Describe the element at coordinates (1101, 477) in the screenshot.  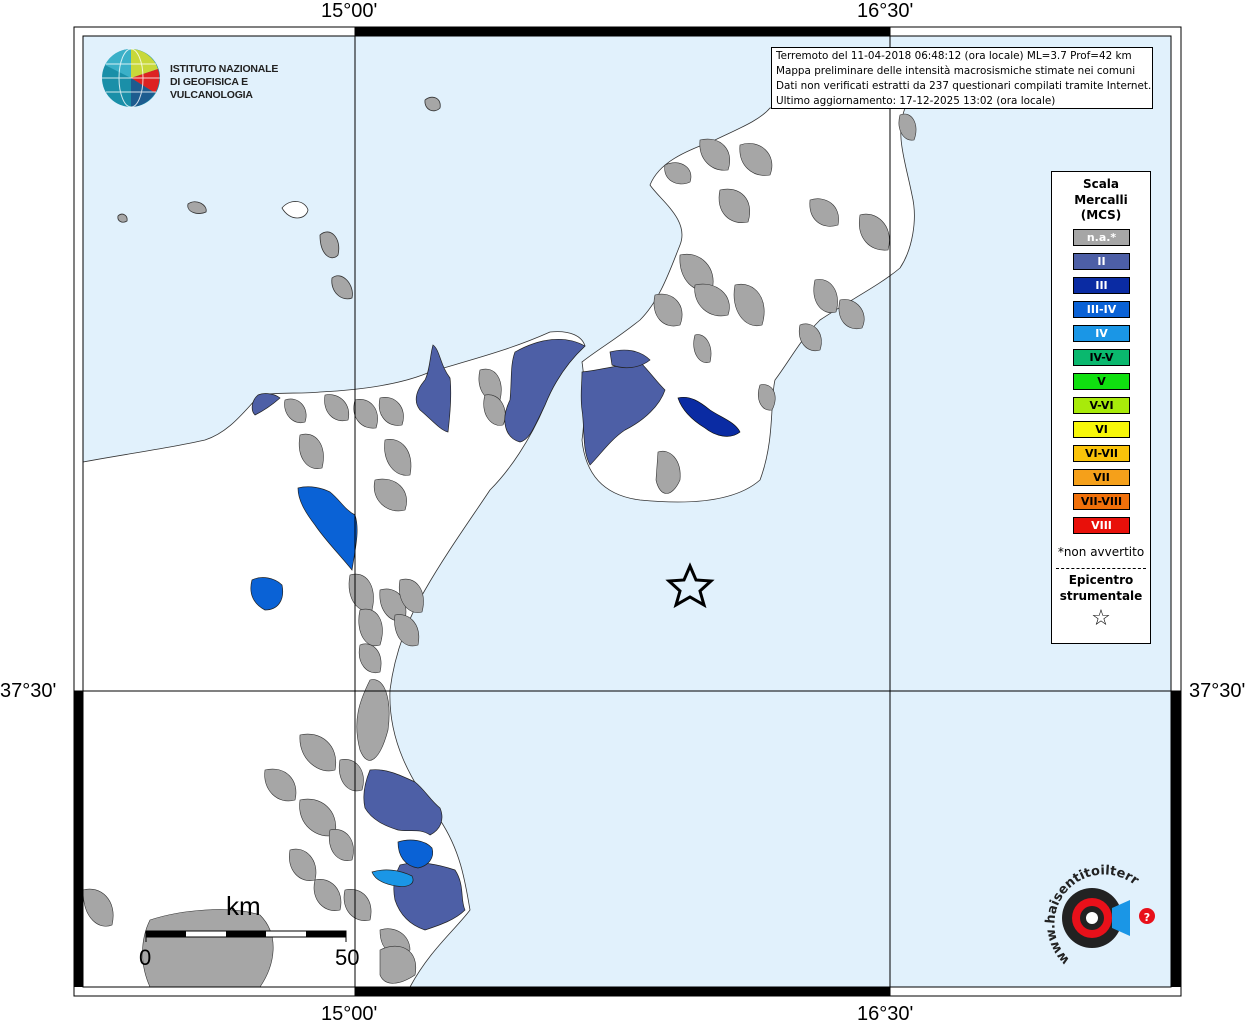
I see `legend-swatch: VII` at that location.